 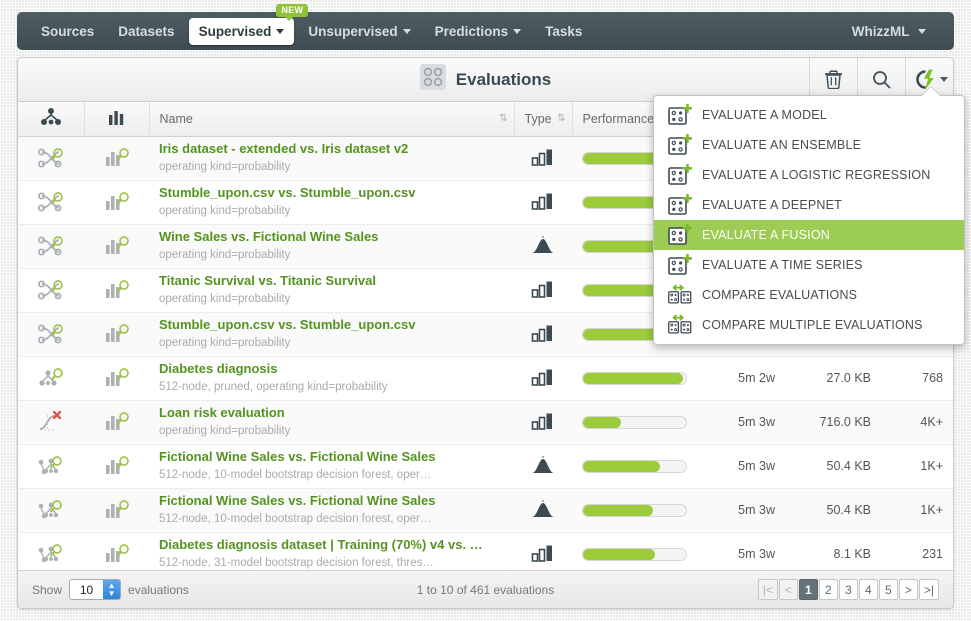 I want to click on menu-item-evaluate-a-logistic-regression: EVALUATE A LOGISTIC REGRESSION, so click(x=809, y=175).